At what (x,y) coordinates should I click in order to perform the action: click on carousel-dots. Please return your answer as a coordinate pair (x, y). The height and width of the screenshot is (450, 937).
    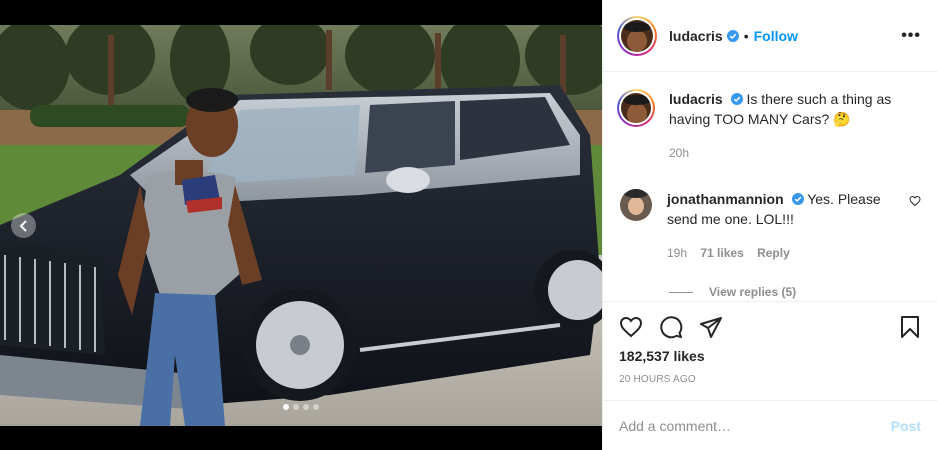
    Looking at the image, I should click on (301, 407).